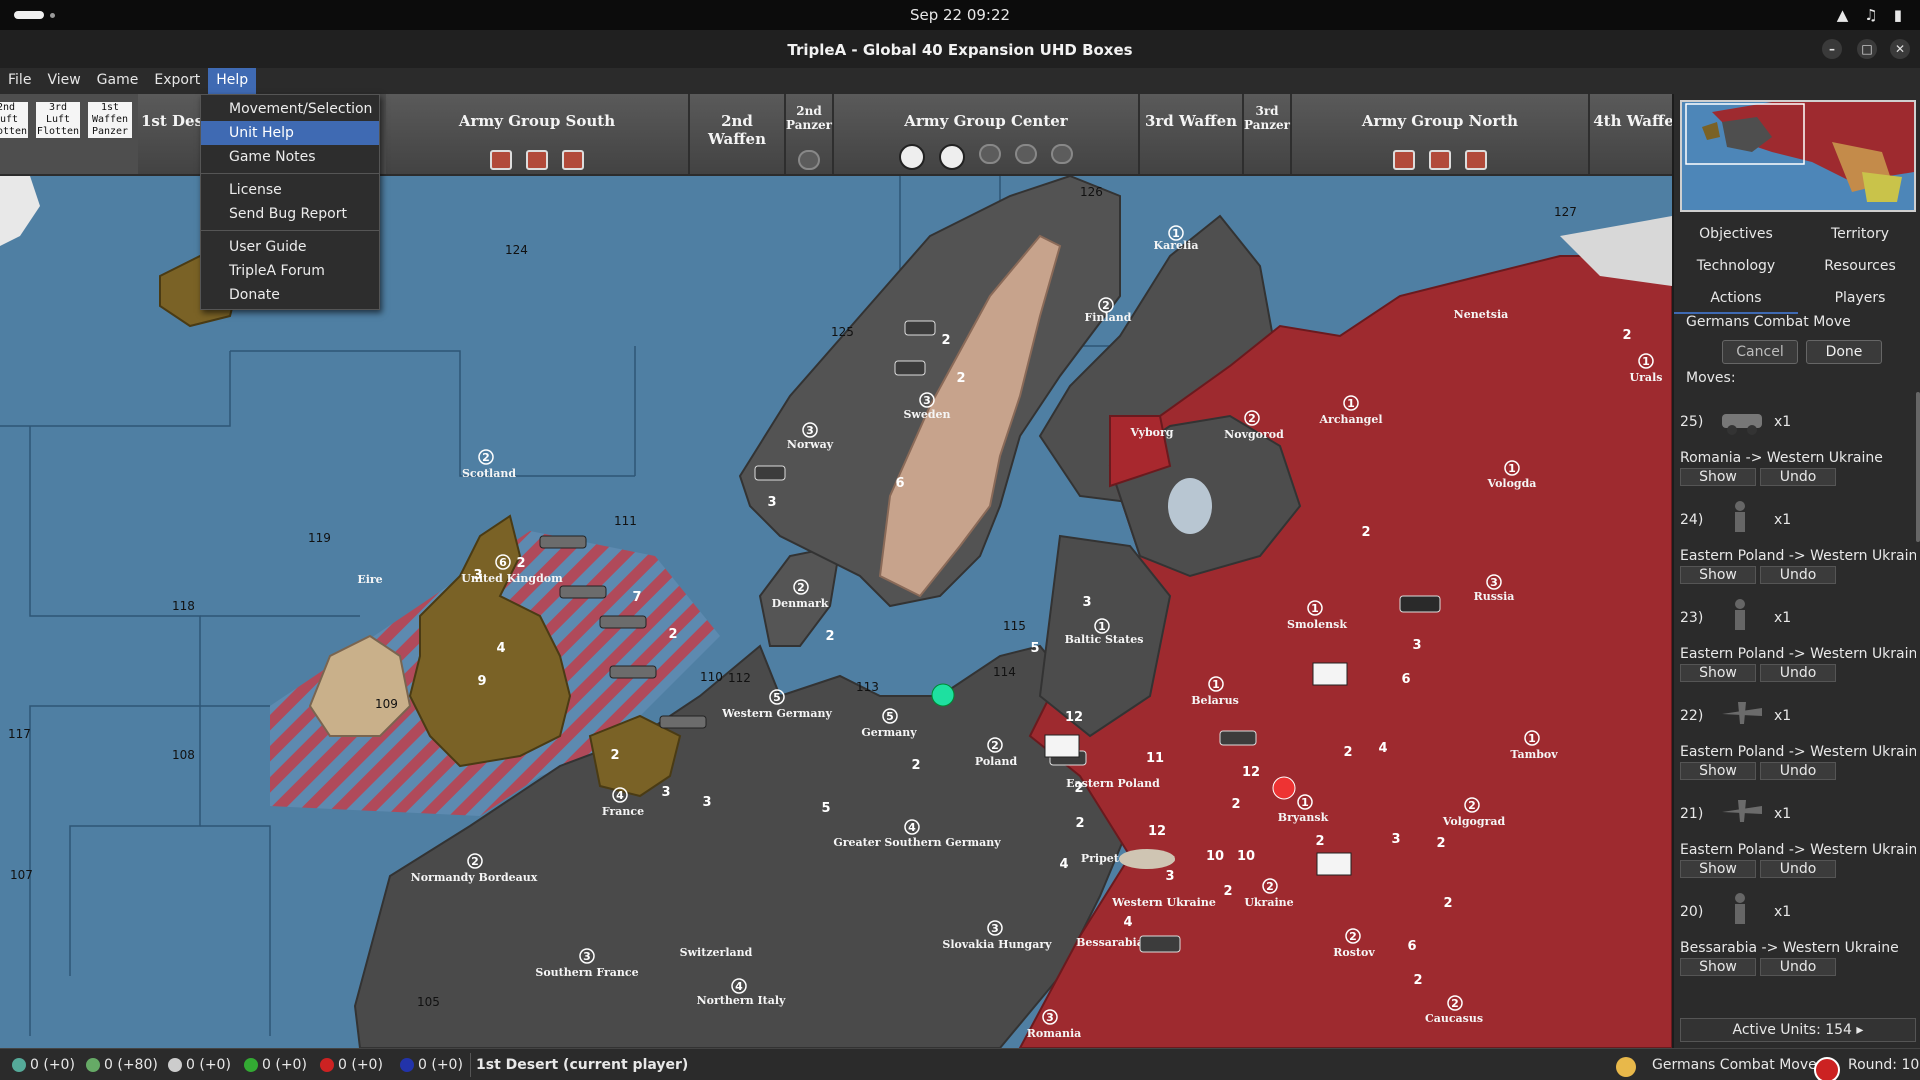  I want to click on unit-token-transport, so click(683, 722).